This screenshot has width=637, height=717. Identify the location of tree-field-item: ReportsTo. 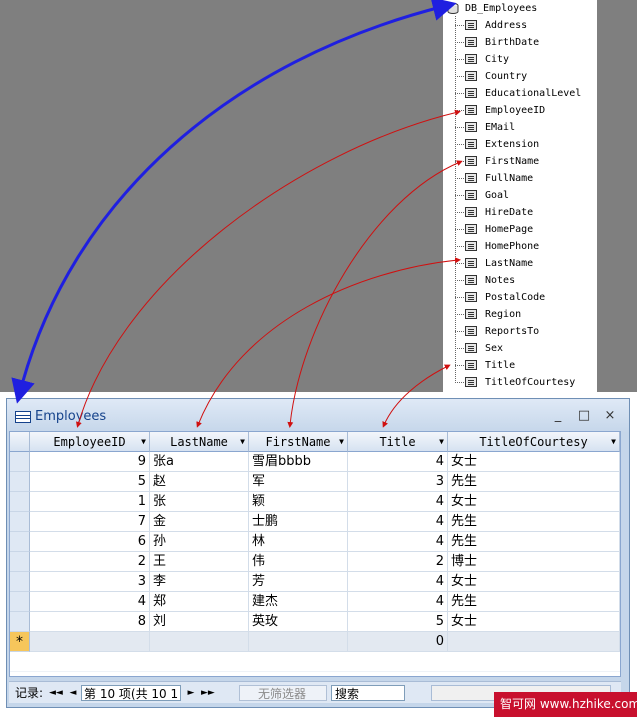
(520, 331).